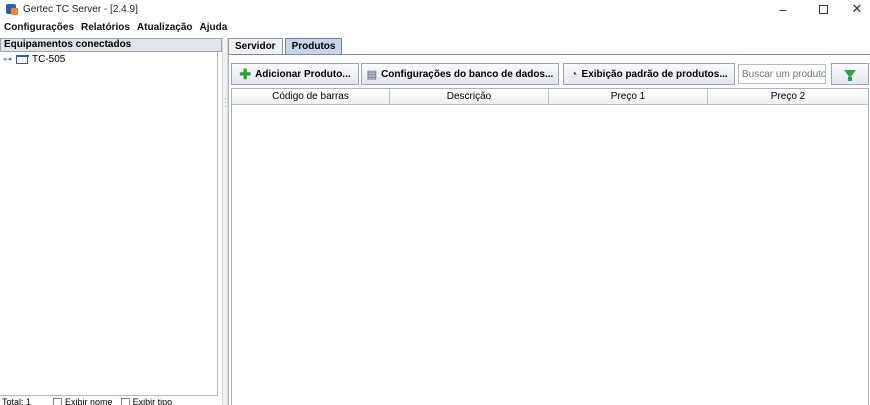 This screenshot has width=870, height=405. What do you see at coordinates (58, 401) in the screenshot?
I see `show-name-checkbox` at bounding box center [58, 401].